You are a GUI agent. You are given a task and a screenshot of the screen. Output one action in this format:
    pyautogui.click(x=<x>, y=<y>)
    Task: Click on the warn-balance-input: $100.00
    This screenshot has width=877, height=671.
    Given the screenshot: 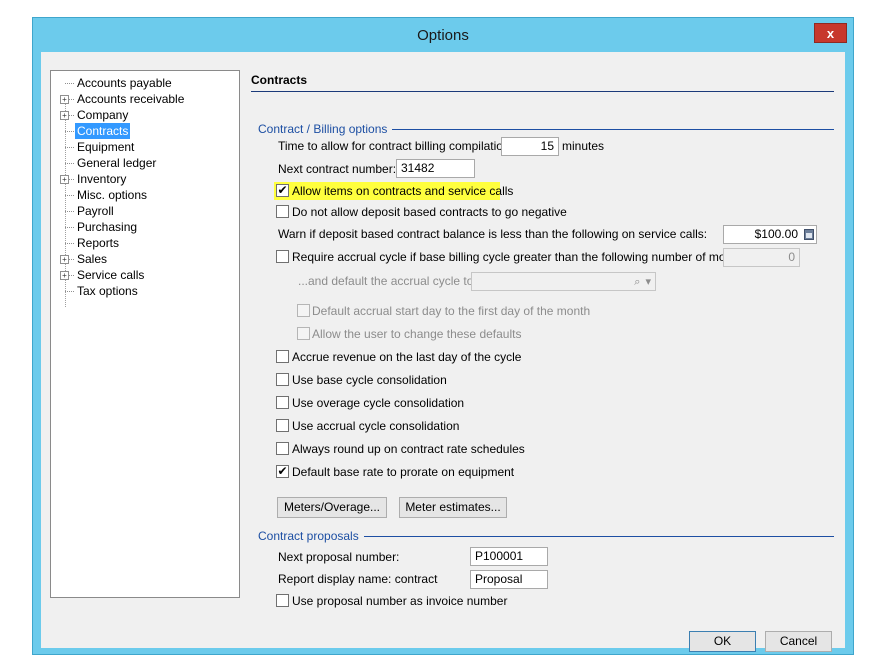 What is the action you would take?
    pyautogui.click(x=770, y=234)
    